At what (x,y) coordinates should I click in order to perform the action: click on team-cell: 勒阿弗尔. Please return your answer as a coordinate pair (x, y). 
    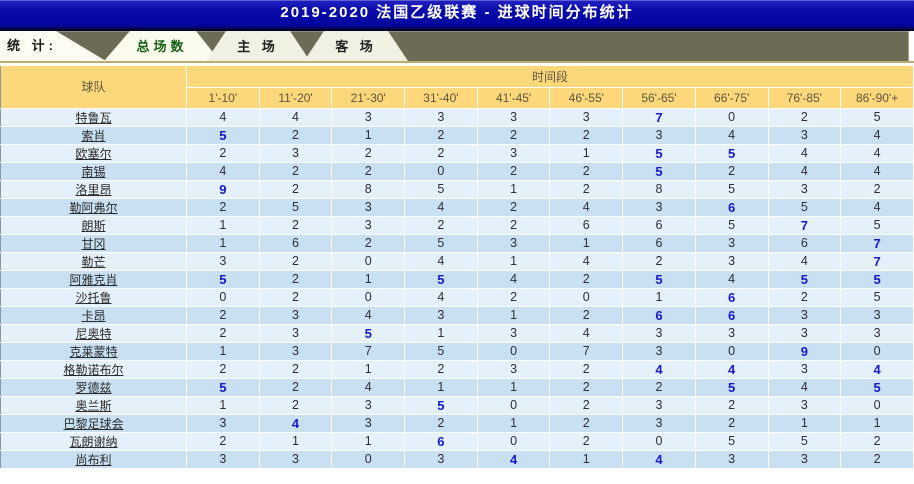
    Looking at the image, I should click on (93, 207).